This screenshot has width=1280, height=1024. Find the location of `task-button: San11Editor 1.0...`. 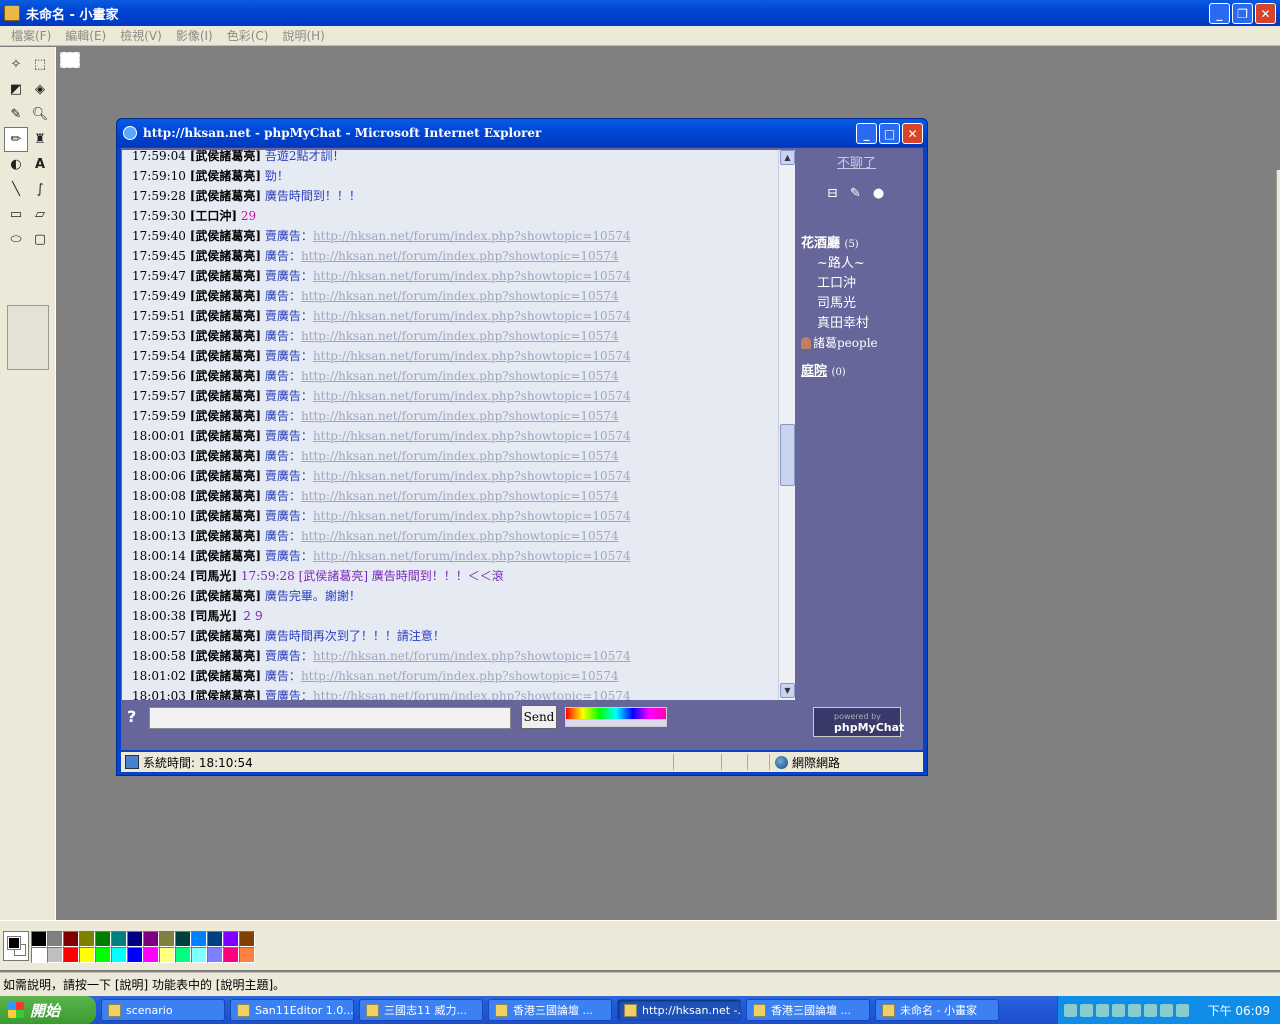

task-button: San11Editor 1.0... is located at coordinates (292, 1010).